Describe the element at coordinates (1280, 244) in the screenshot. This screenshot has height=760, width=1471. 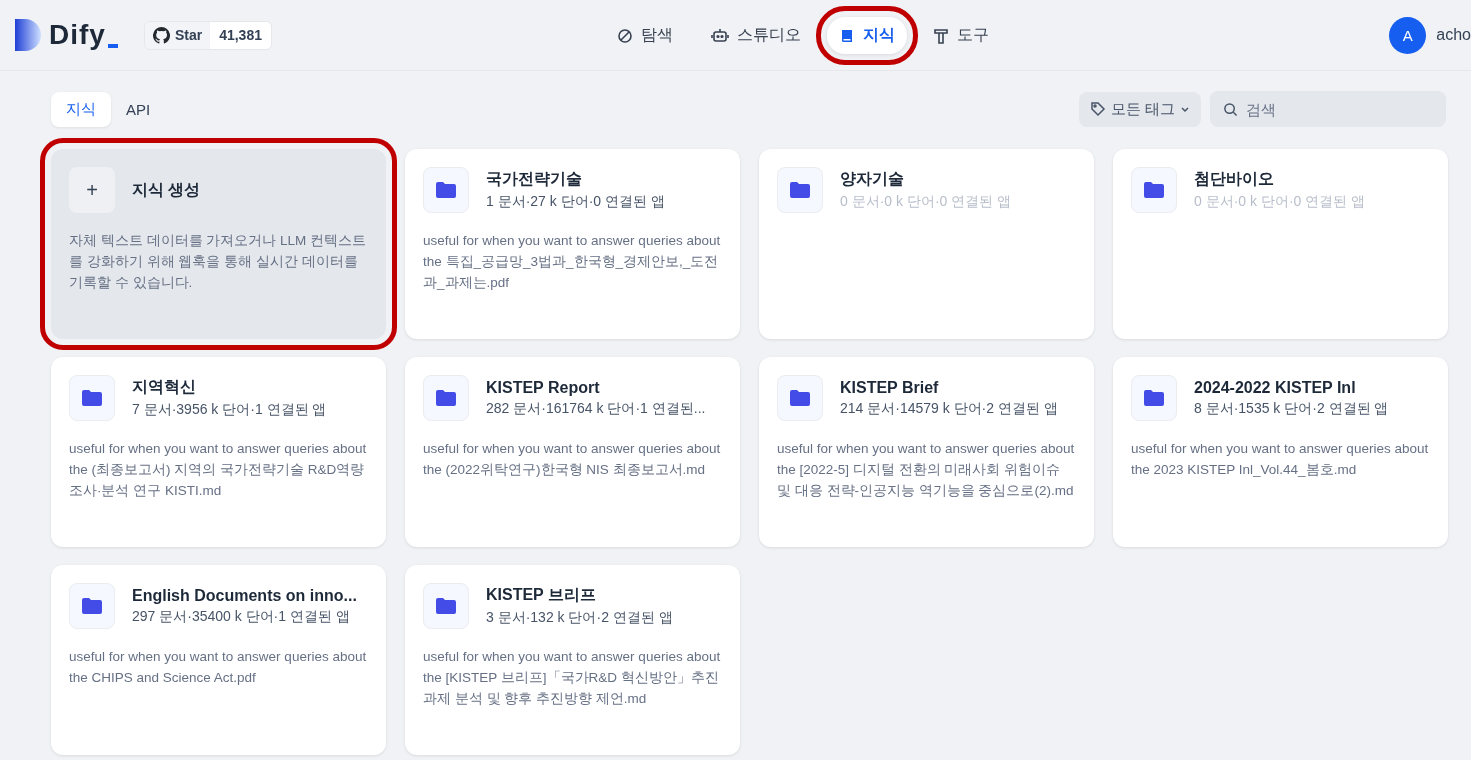
I see `knowledge-card: 첨단바이오 0 문서·0 k 단어·0 연결된 앱` at that location.